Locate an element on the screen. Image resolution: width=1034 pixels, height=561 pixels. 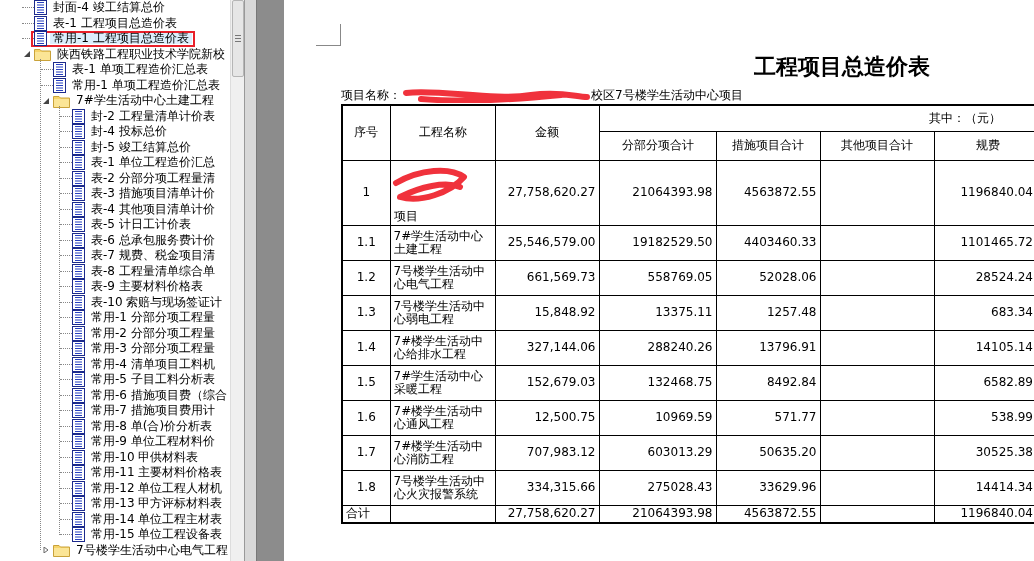
report-item: 表-10 索赔与现场签证计 is located at coordinates (157, 302).